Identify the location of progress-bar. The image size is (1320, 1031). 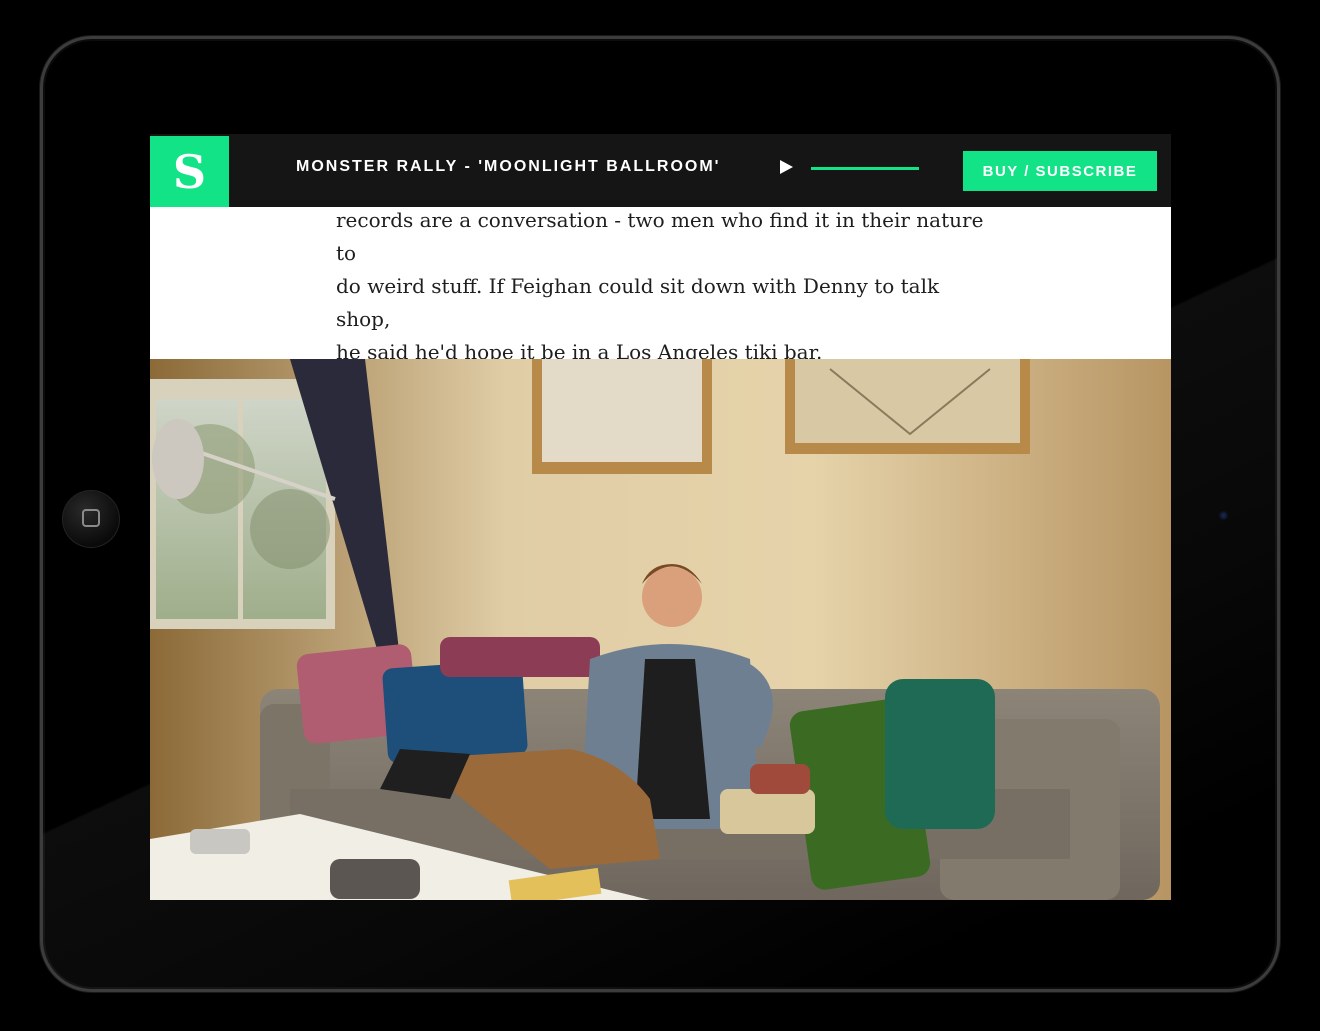
(865, 168).